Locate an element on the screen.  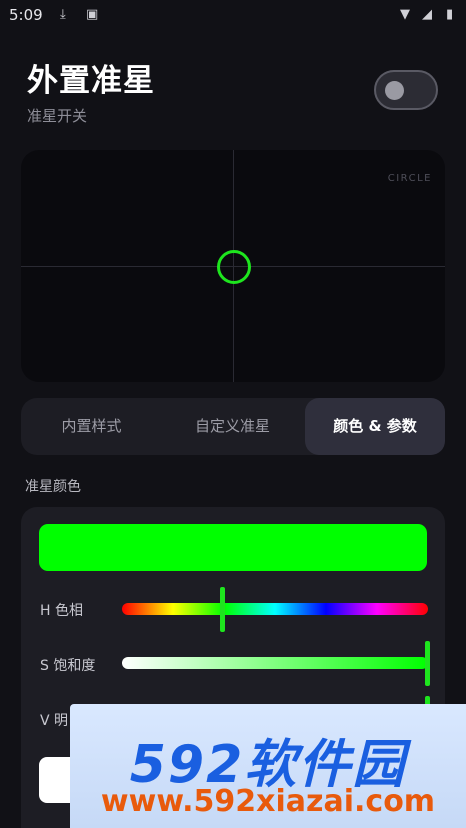
hue-slider-thumb is located at coordinates (222, 609).